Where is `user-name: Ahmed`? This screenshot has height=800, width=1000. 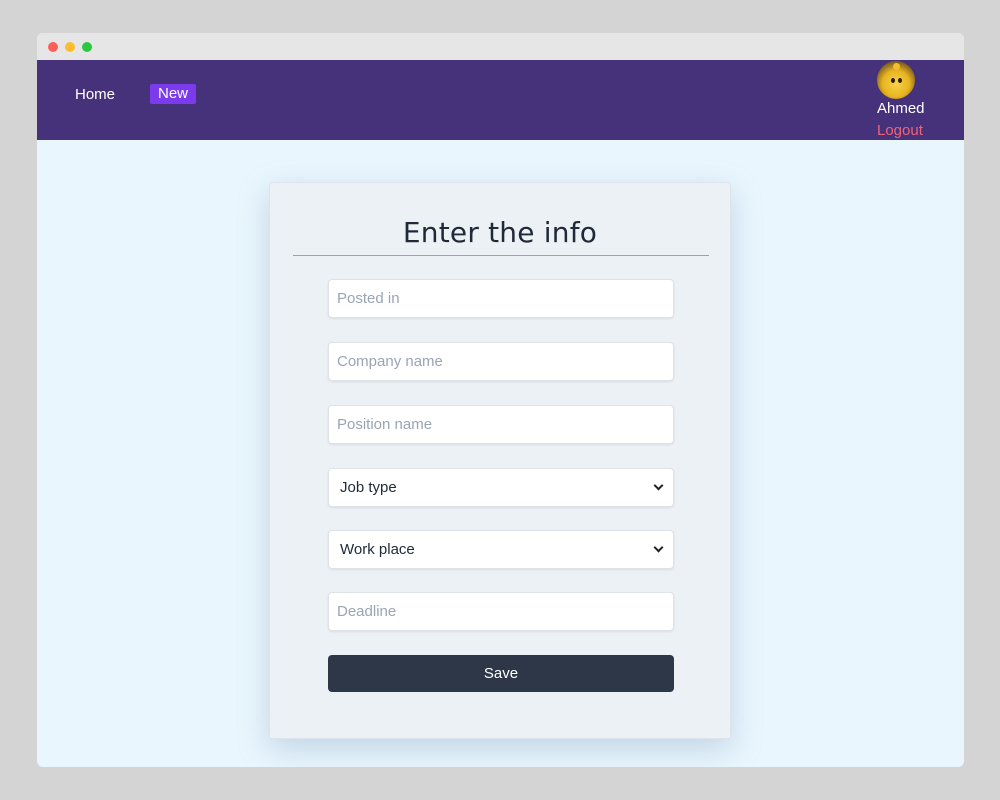 user-name: Ahmed is located at coordinates (901, 108).